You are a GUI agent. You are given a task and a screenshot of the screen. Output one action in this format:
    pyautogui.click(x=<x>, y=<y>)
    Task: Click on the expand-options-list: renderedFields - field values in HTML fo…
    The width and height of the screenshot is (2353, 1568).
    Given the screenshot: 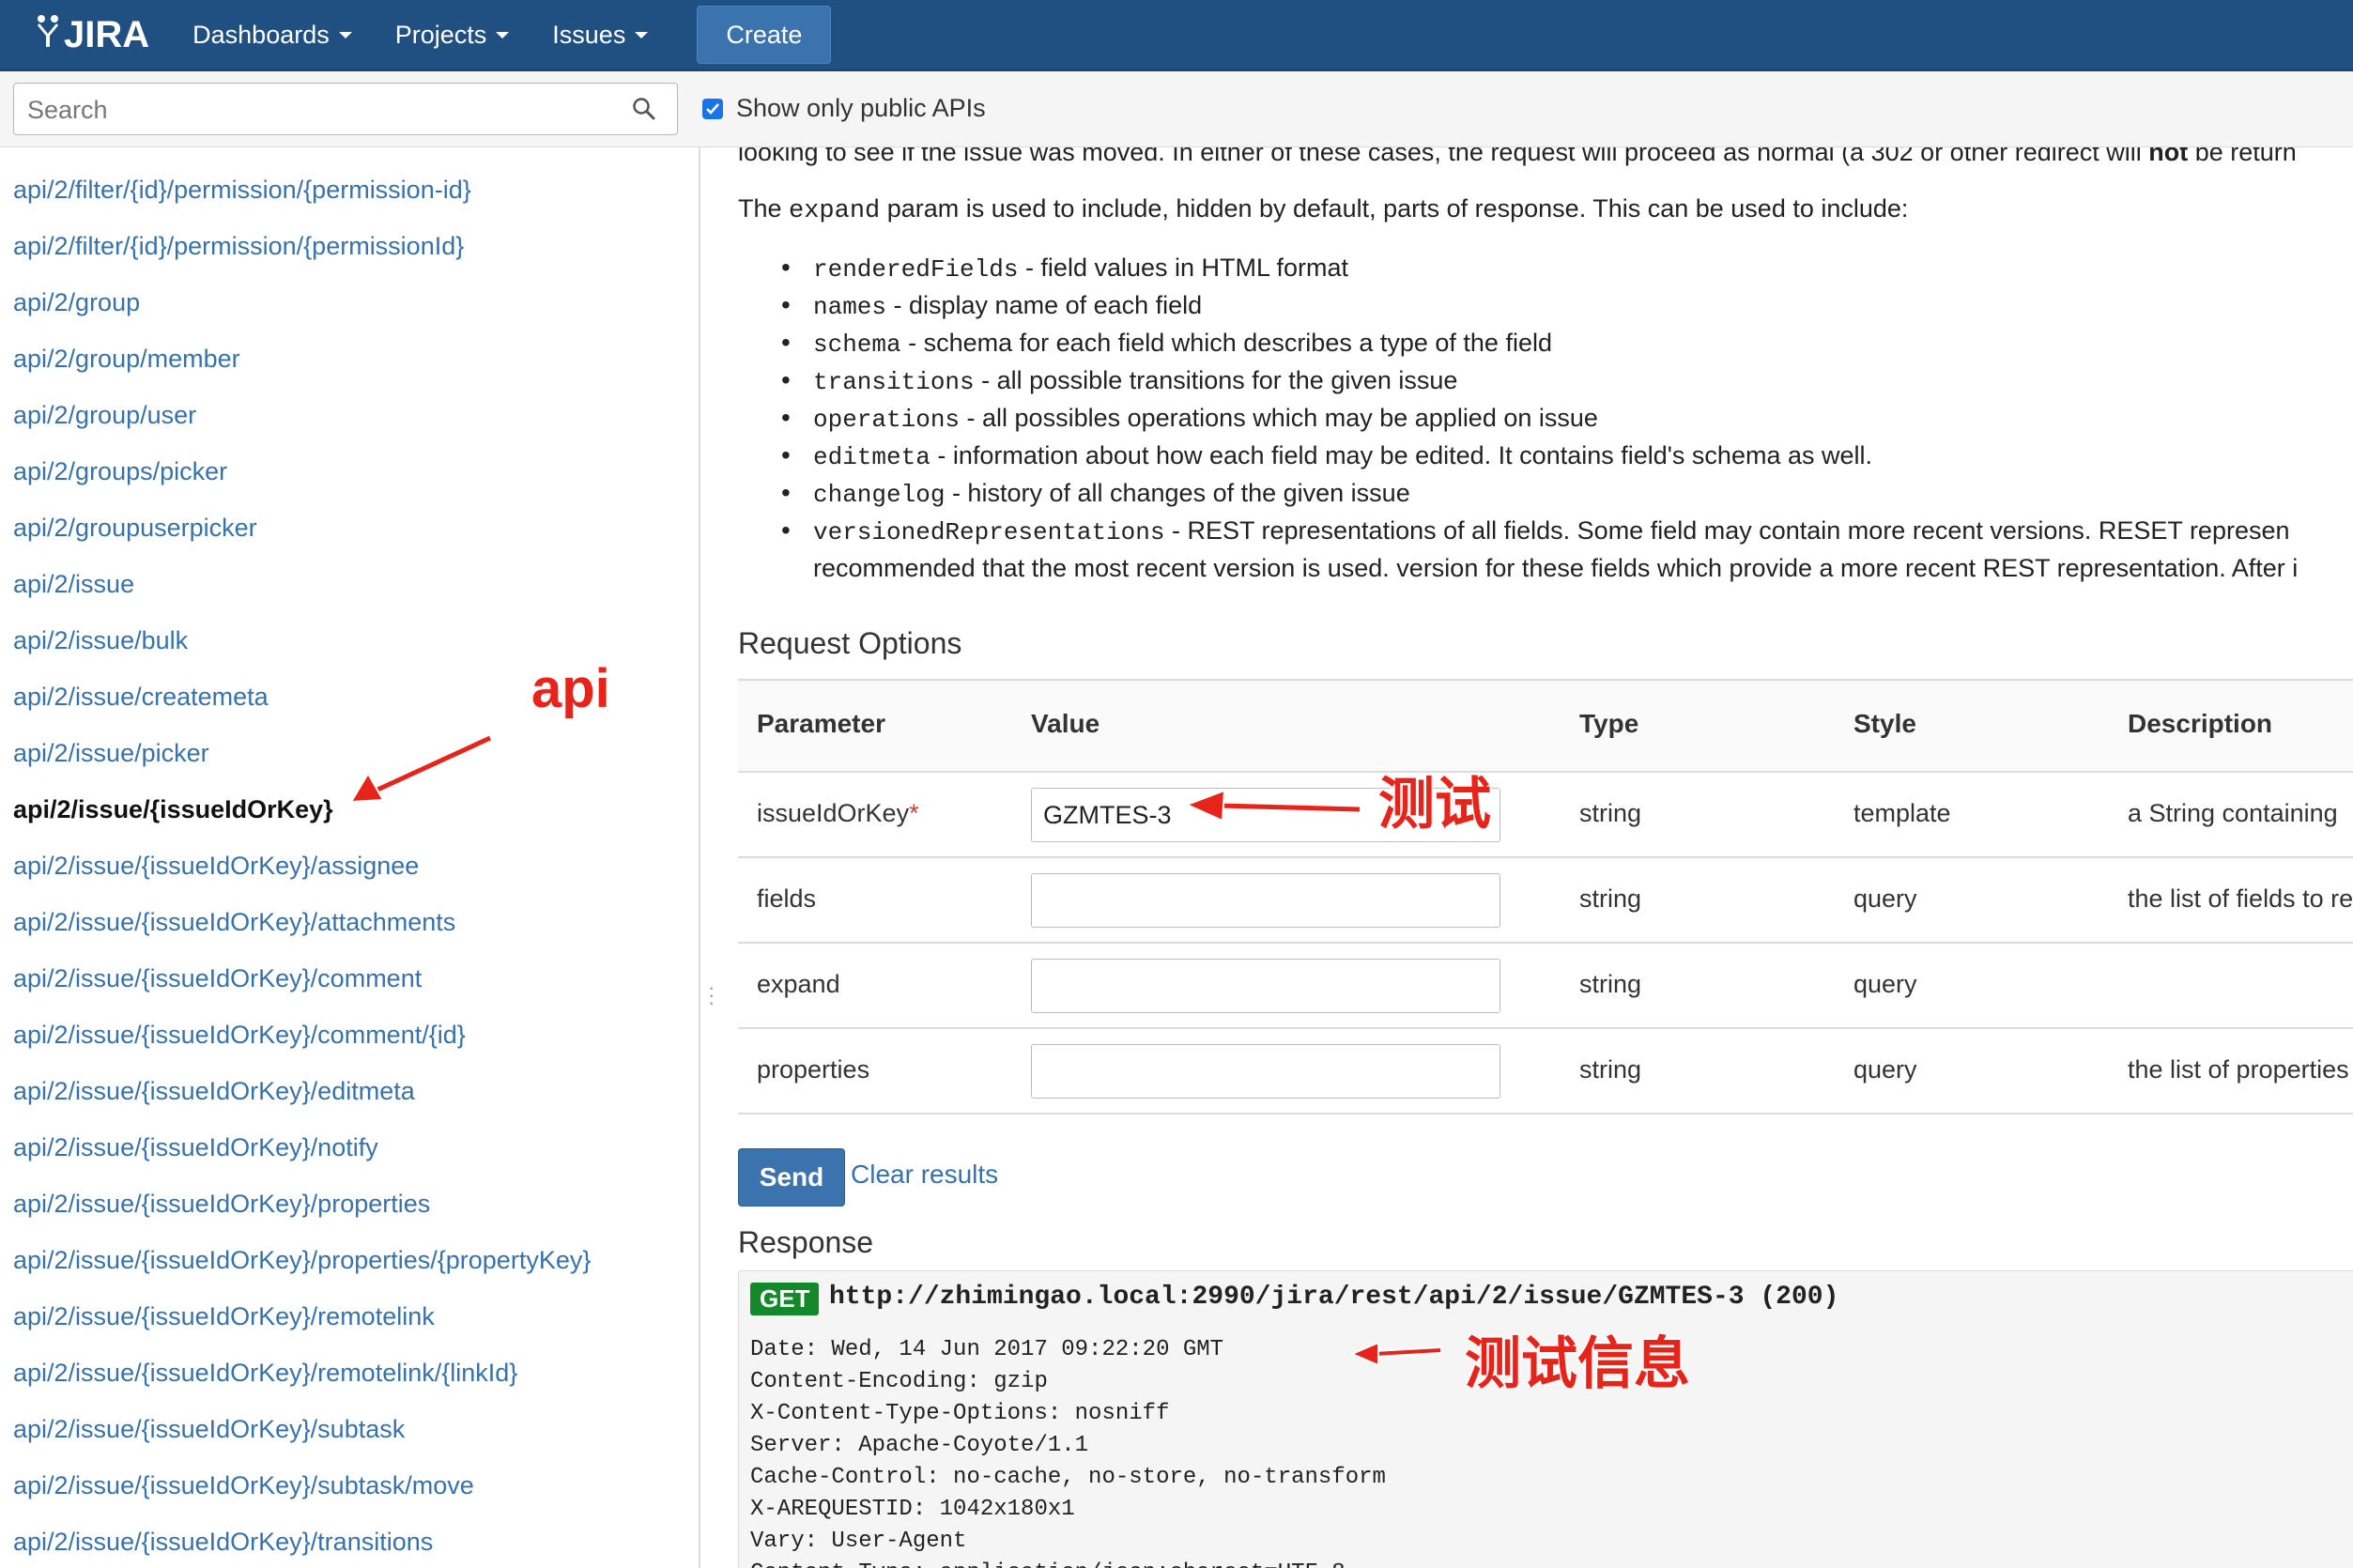 What is the action you would take?
    pyautogui.click(x=1514, y=399)
    